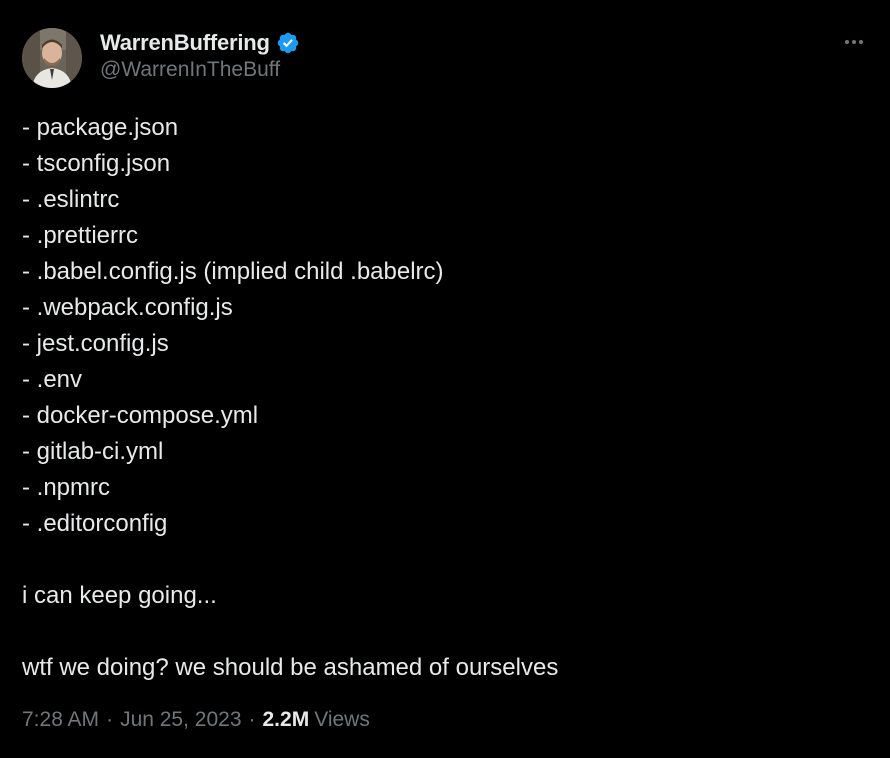 This screenshot has width=890, height=758. What do you see at coordinates (60, 720) in the screenshot?
I see `tweet-time: 7:28 AM` at bounding box center [60, 720].